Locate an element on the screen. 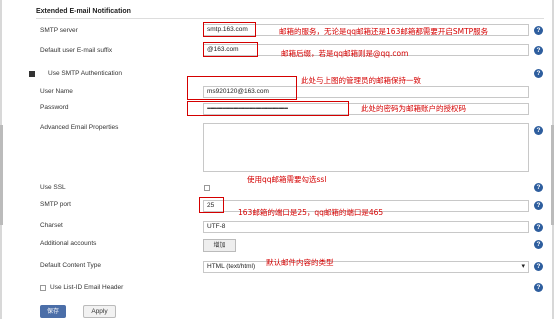 The image size is (554, 319). email-suffix-annotation: 邮箱后缀，若是qq邮箱则是@qq.com is located at coordinates (345, 53).